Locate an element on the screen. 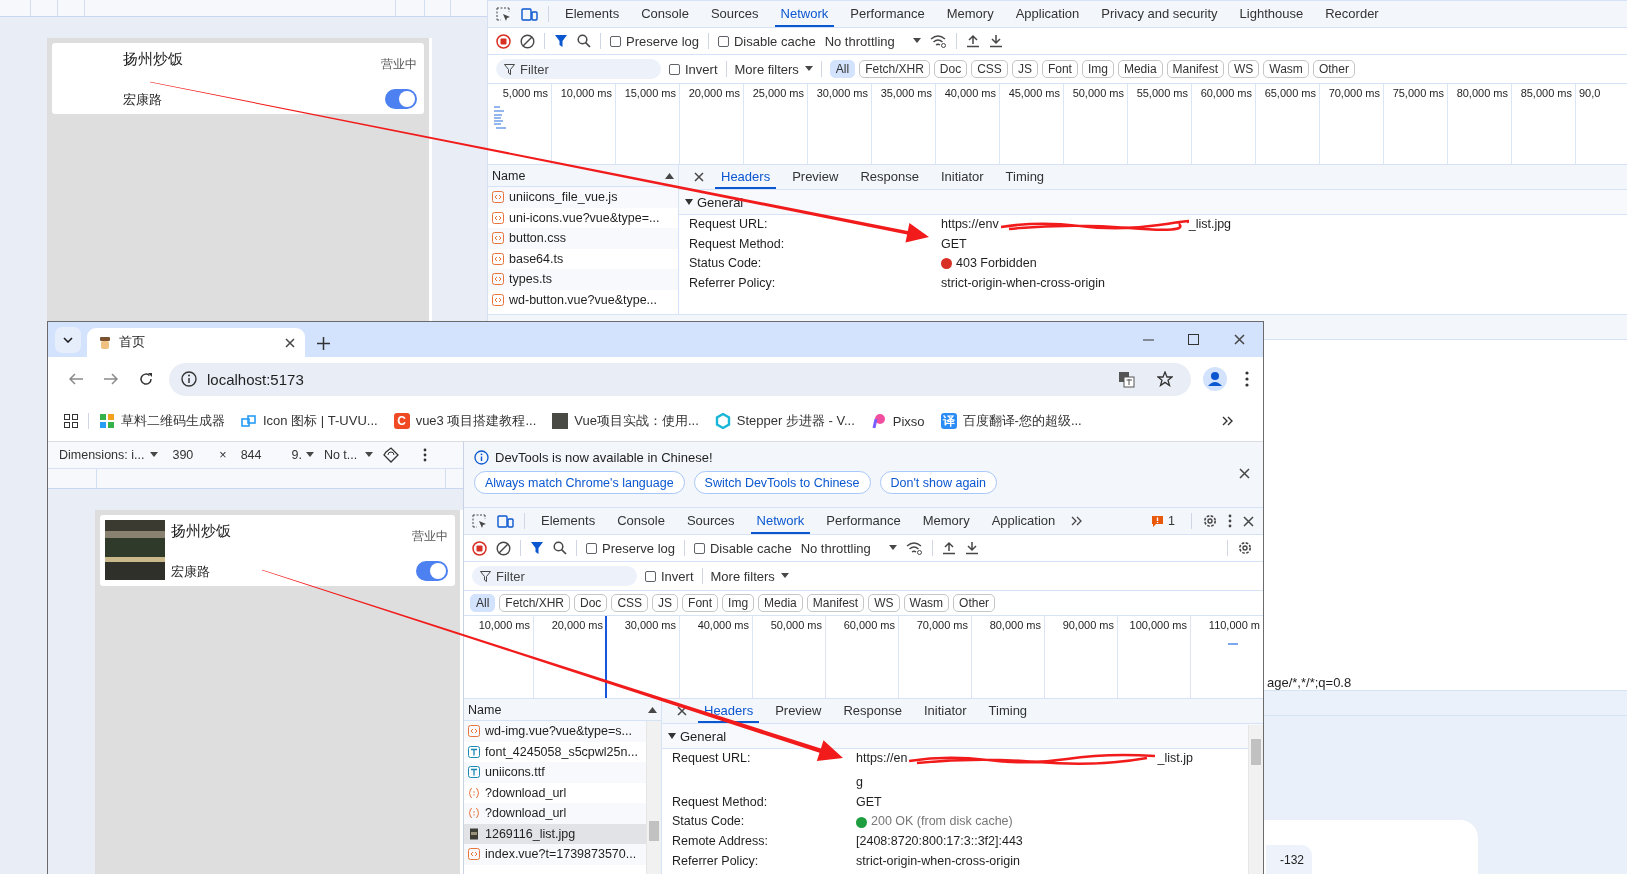 This screenshot has width=1627, height=874. address-bar: localhost:5173 is located at coordinates (680, 379).